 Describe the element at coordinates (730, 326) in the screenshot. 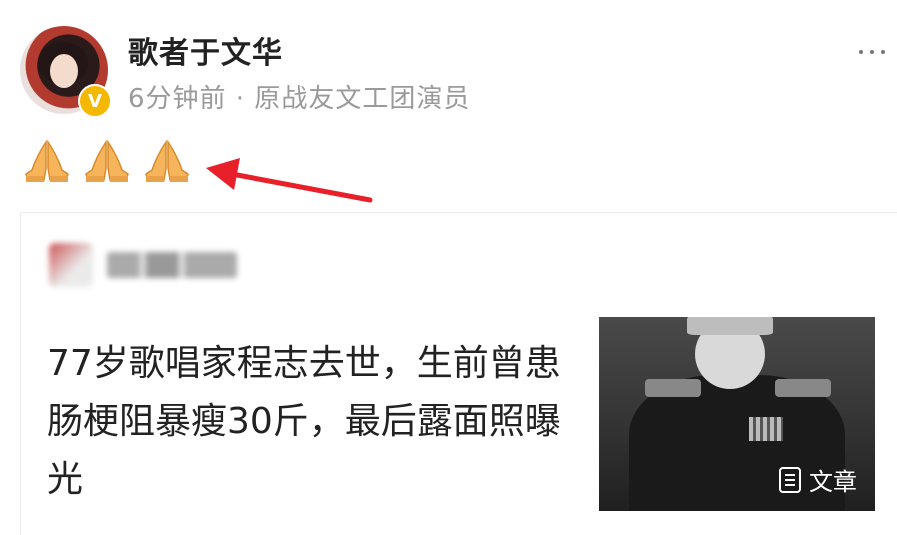

I see `thumb-cap` at that location.